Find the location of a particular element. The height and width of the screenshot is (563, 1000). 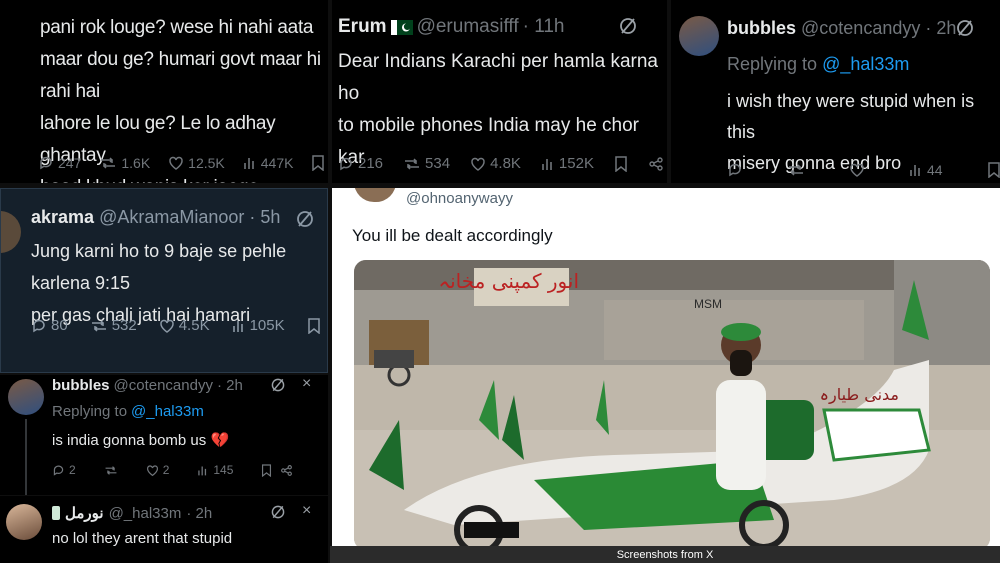

like-button: 2 is located at coordinates (157, 470).